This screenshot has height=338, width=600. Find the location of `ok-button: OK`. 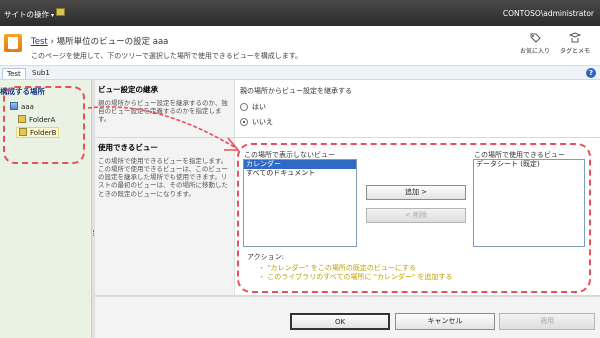

ok-button: OK is located at coordinates (340, 321).